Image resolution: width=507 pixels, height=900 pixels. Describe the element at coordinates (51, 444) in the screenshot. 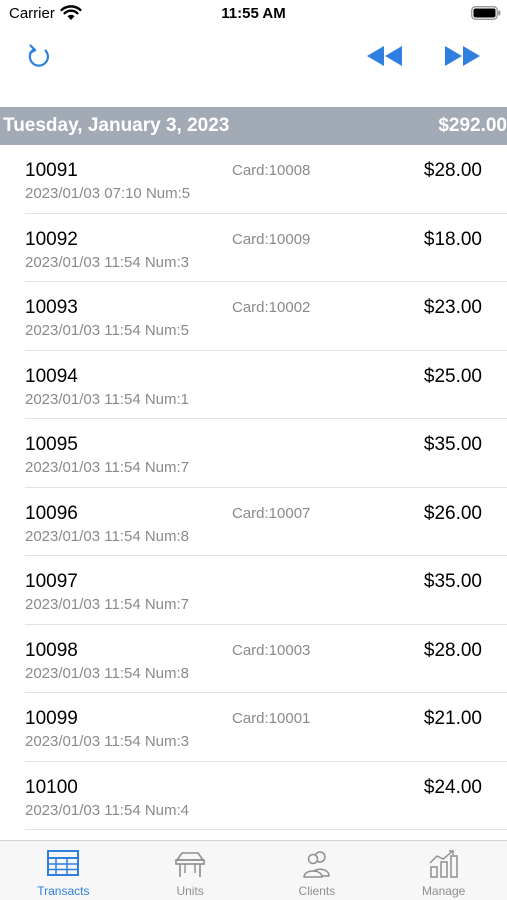

I see `transaction-id: 10095` at that location.